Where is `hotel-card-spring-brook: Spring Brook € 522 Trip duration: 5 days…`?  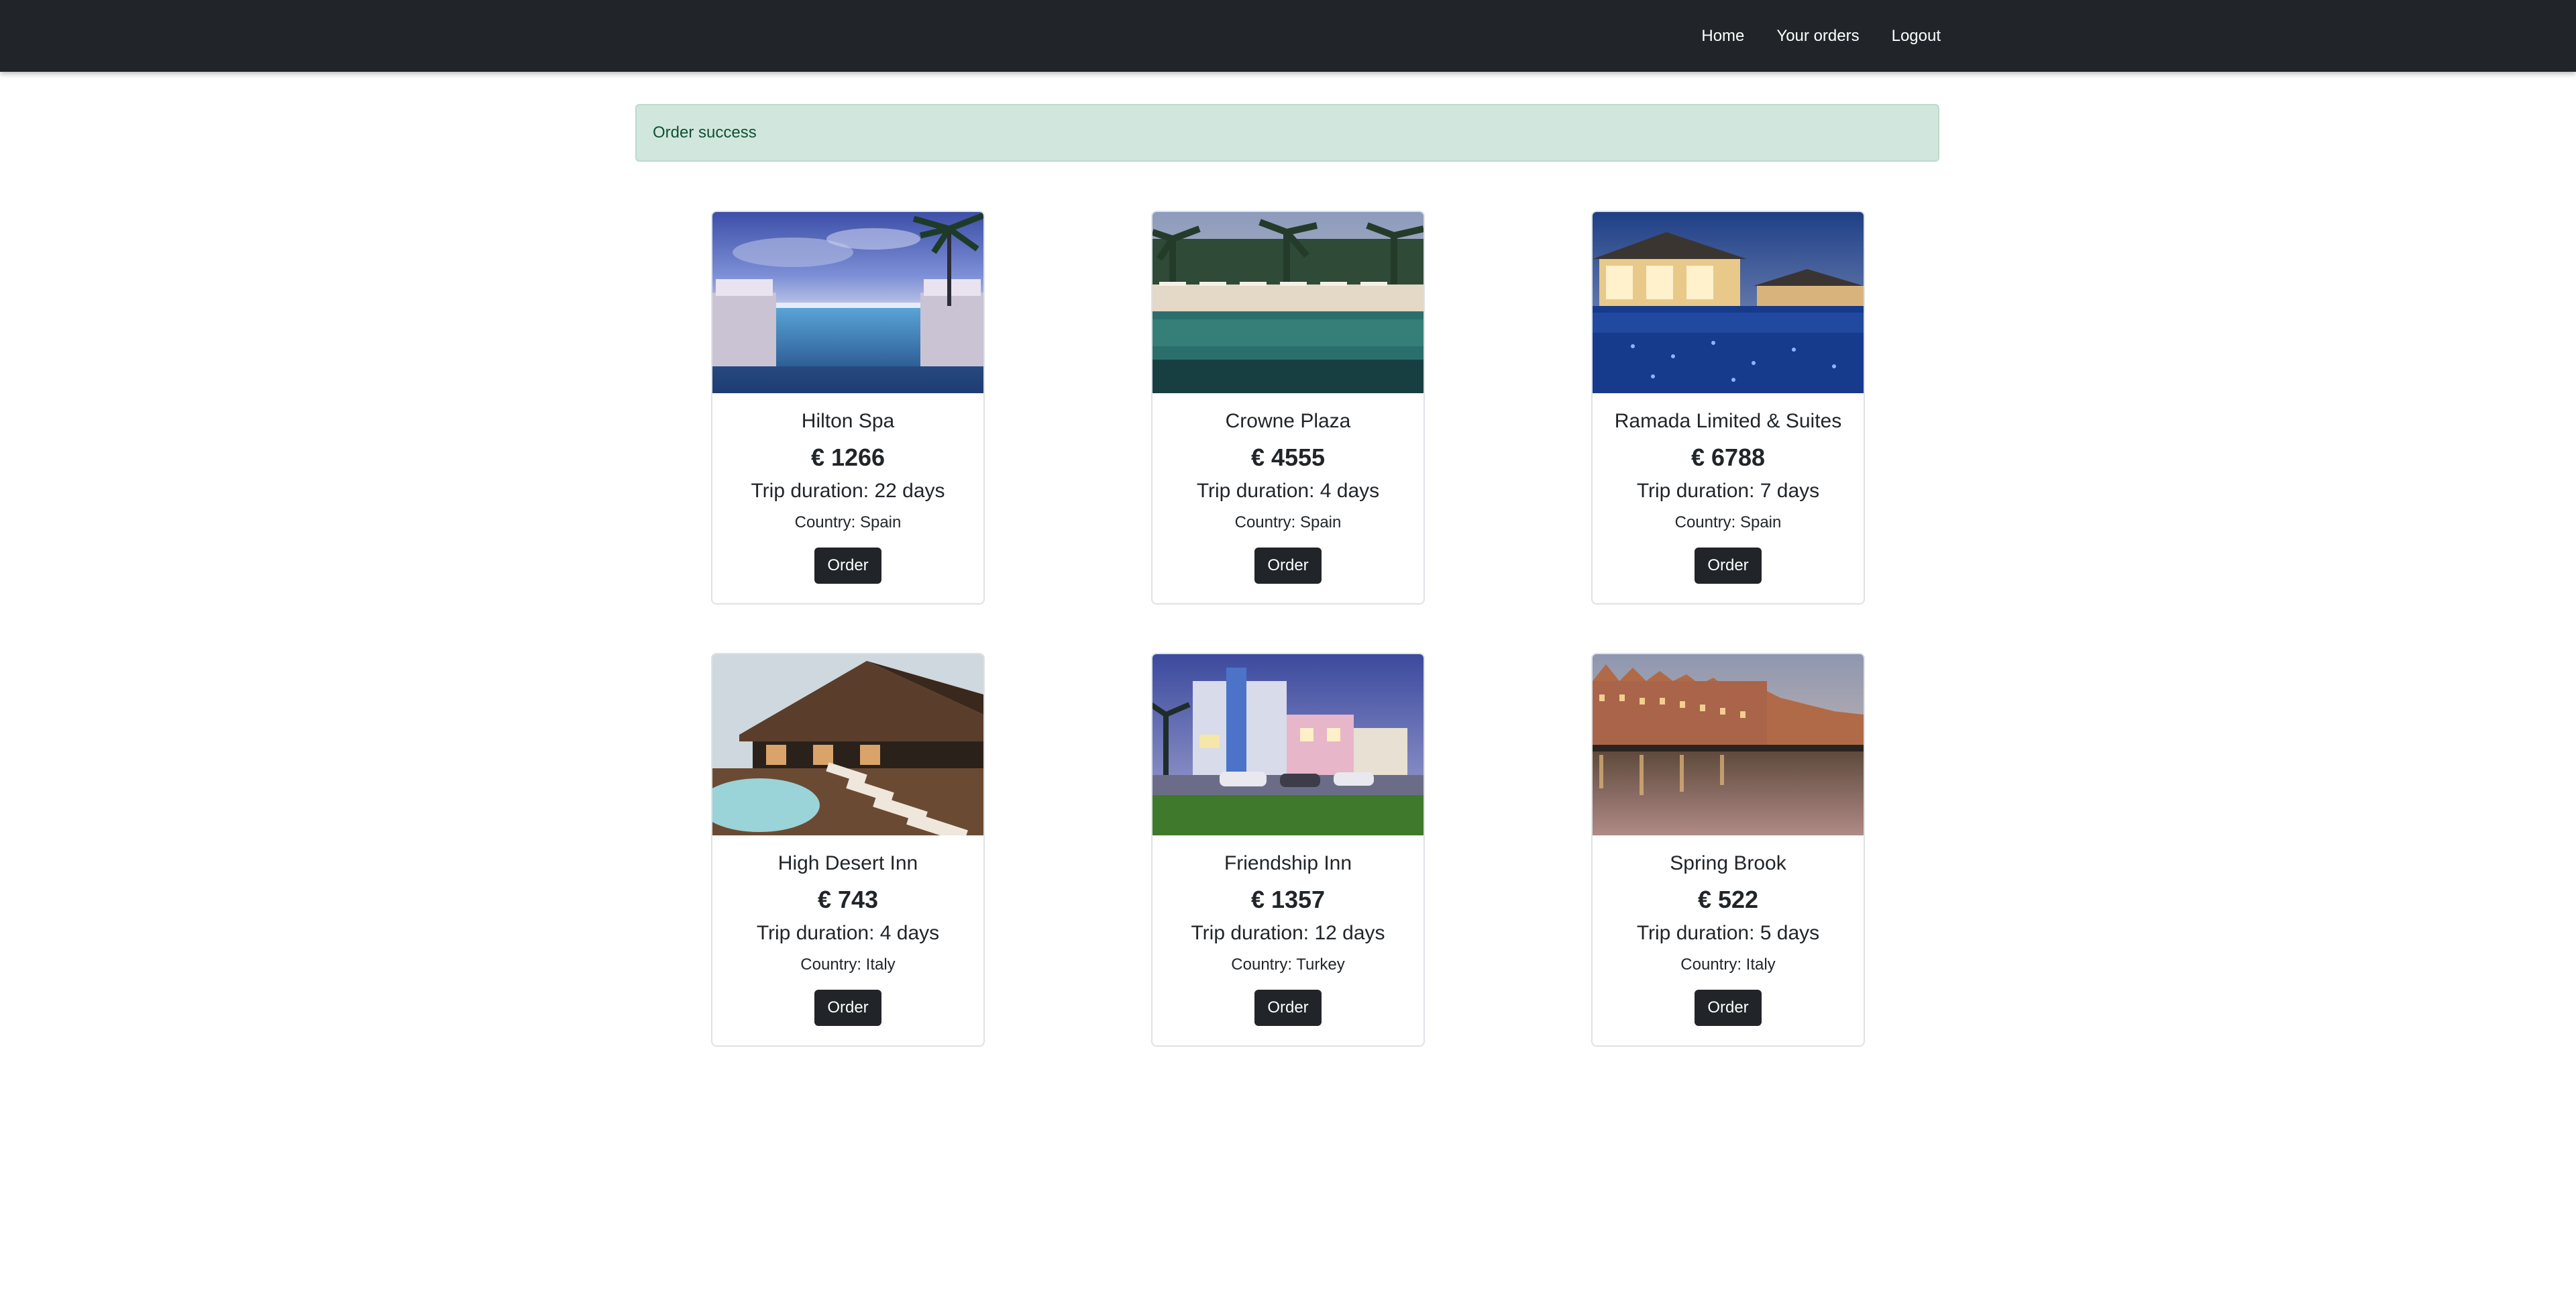 hotel-card-spring-brook: Spring Brook € 522 Trip duration: 5 days… is located at coordinates (1728, 850).